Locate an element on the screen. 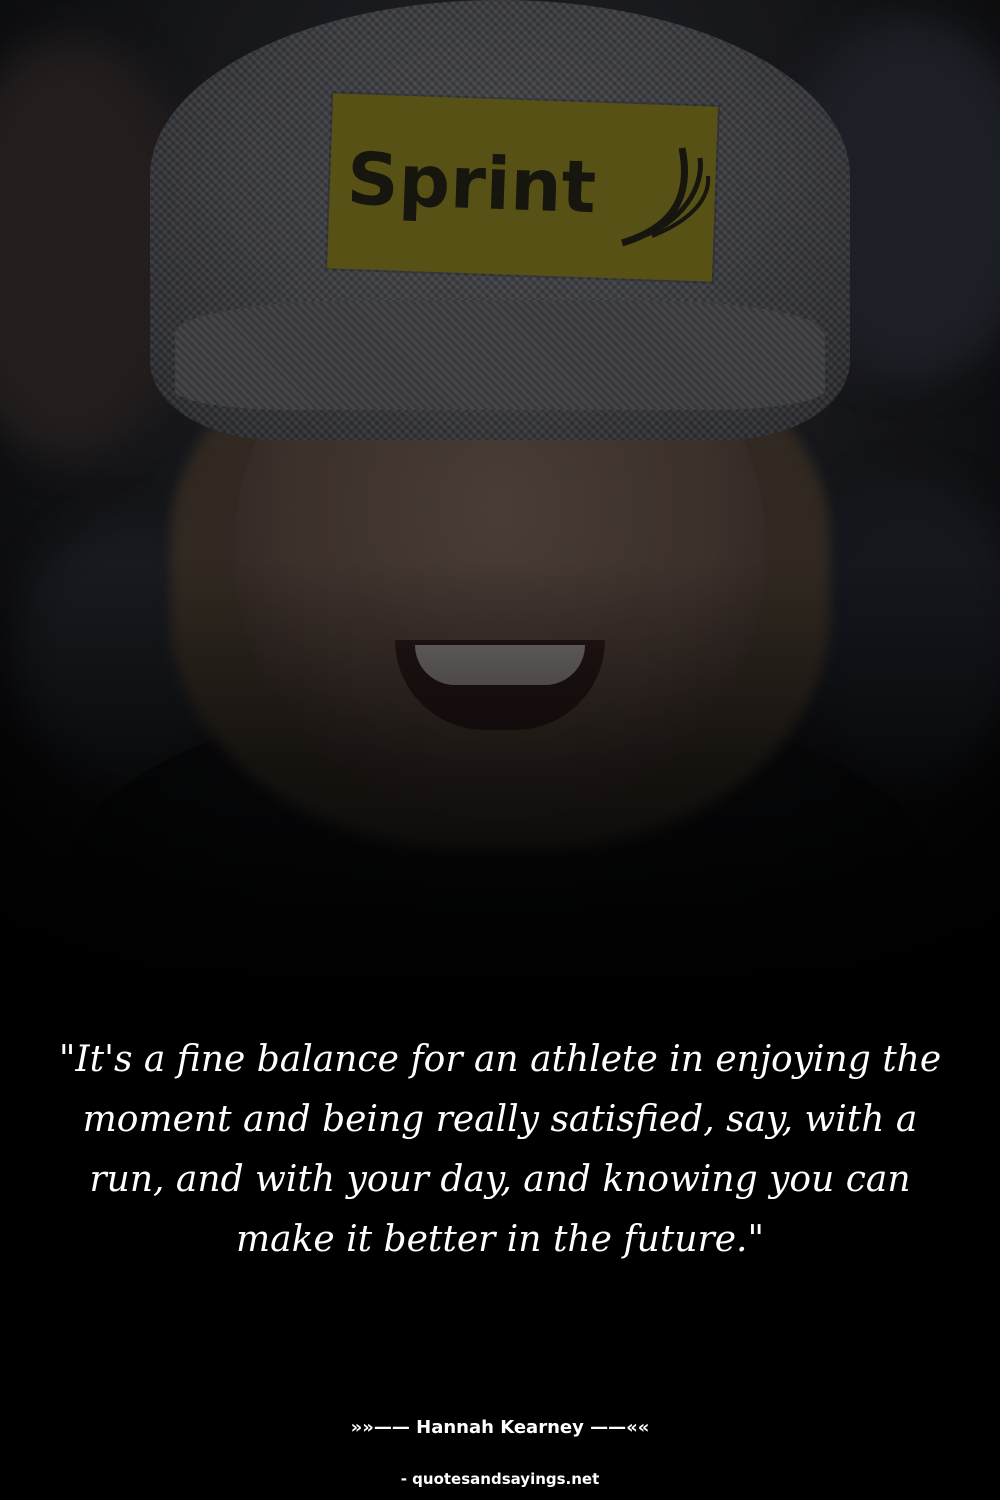 This screenshot has height=1500, width=1000. source-credit: - quotesandsayings.net is located at coordinates (500, 1479).